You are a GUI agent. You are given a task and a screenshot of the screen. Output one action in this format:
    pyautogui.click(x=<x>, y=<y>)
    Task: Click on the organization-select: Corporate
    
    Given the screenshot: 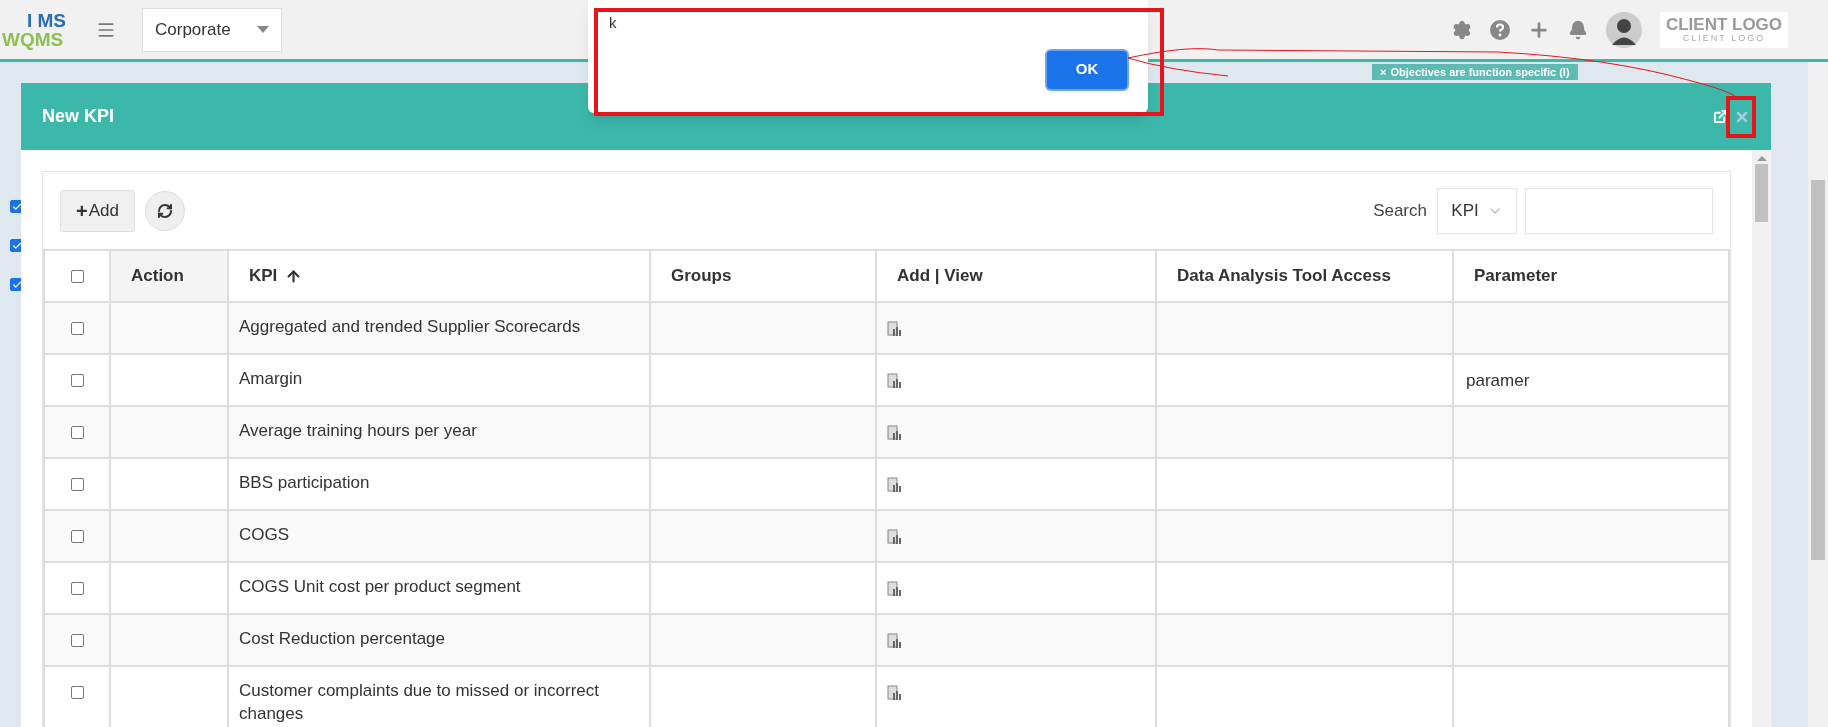 What is the action you would take?
    pyautogui.click(x=212, y=29)
    